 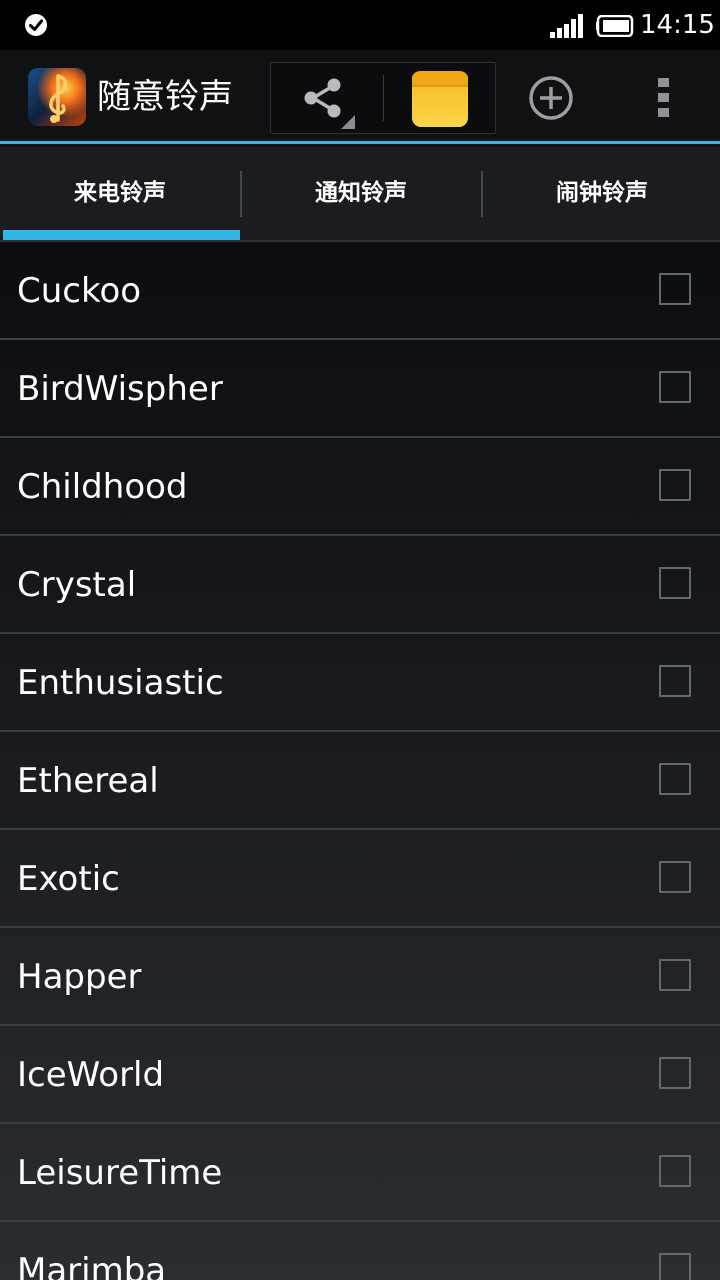 I want to click on tab-alarm: 闹钟铃声, so click(x=601, y=193).